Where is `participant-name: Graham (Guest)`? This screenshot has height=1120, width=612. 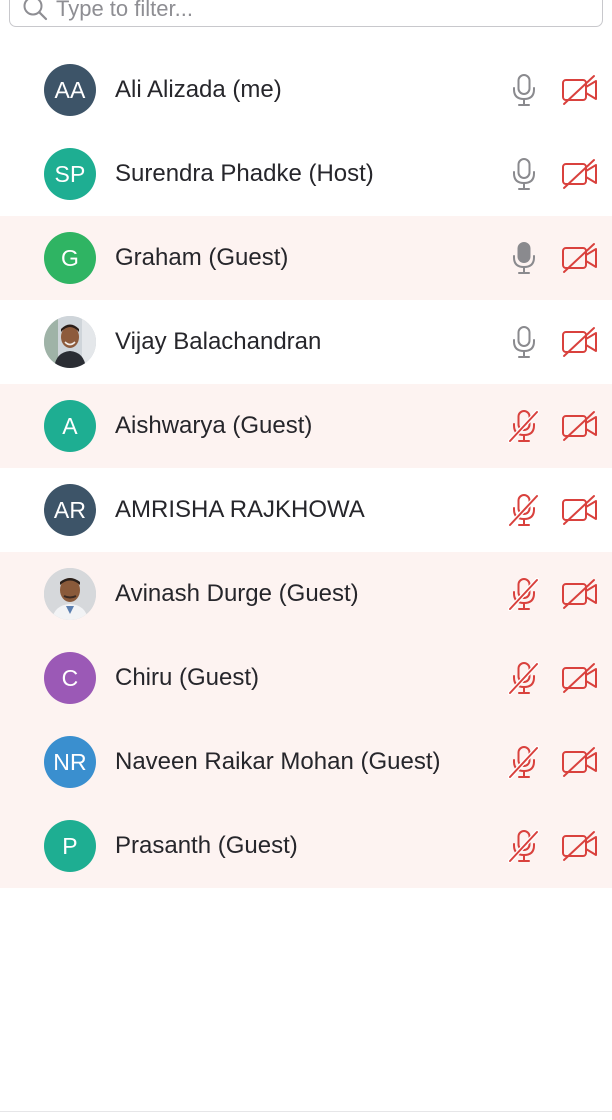 participant-name: Graham (Guest) is located at coordinates (202, 257).